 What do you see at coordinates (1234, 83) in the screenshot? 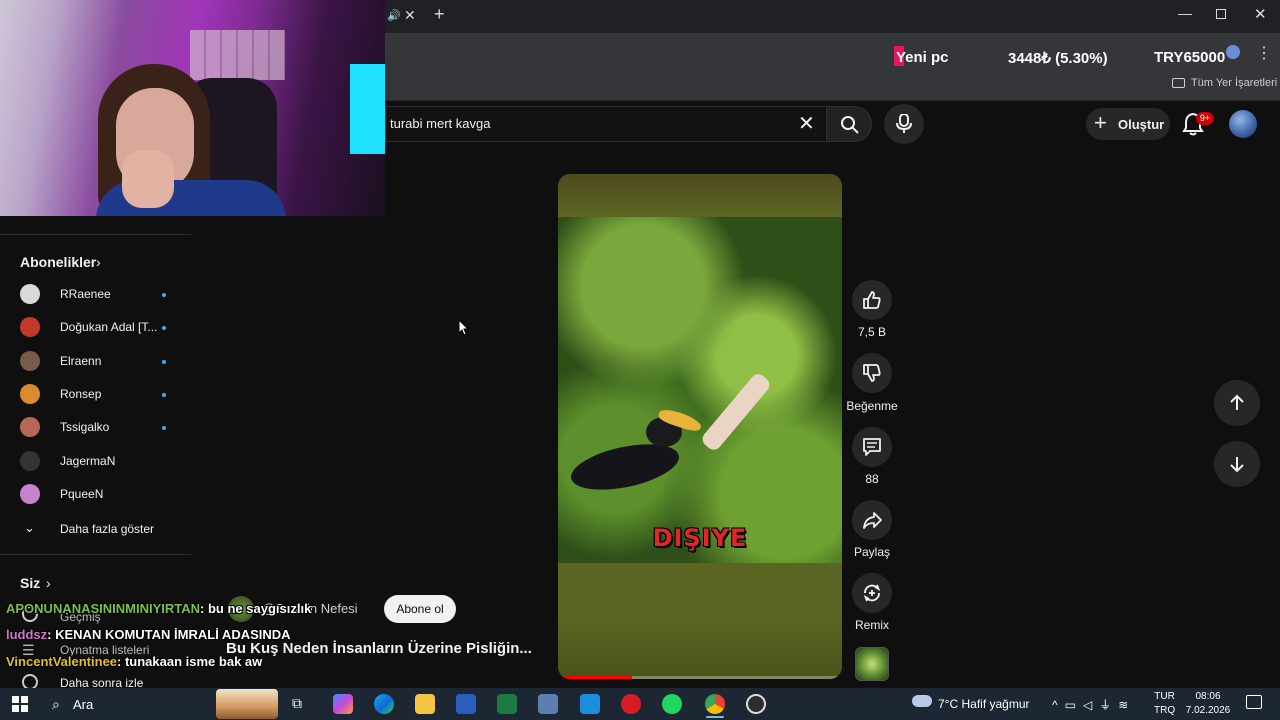
I see `all-bookmarks-link: Tüm Yer İşaretleri` at bounding box center [1234, 83].